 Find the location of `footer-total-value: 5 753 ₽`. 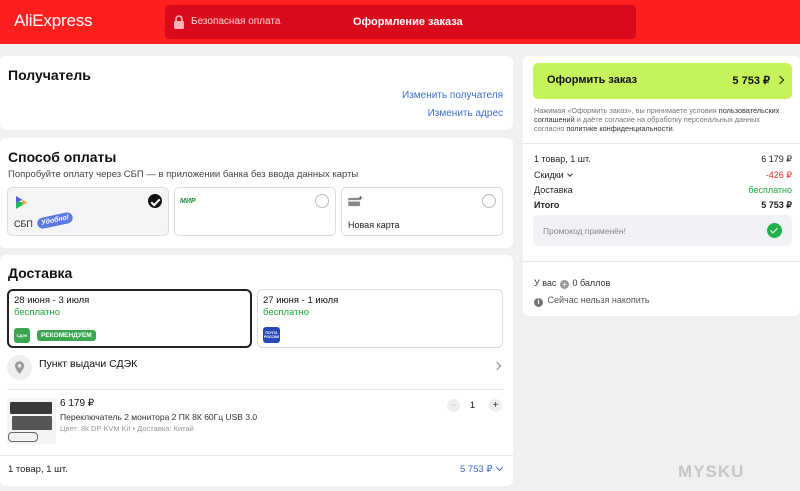

footer-total-value: 5 753 ₽ is located at coordinates (476, 469).